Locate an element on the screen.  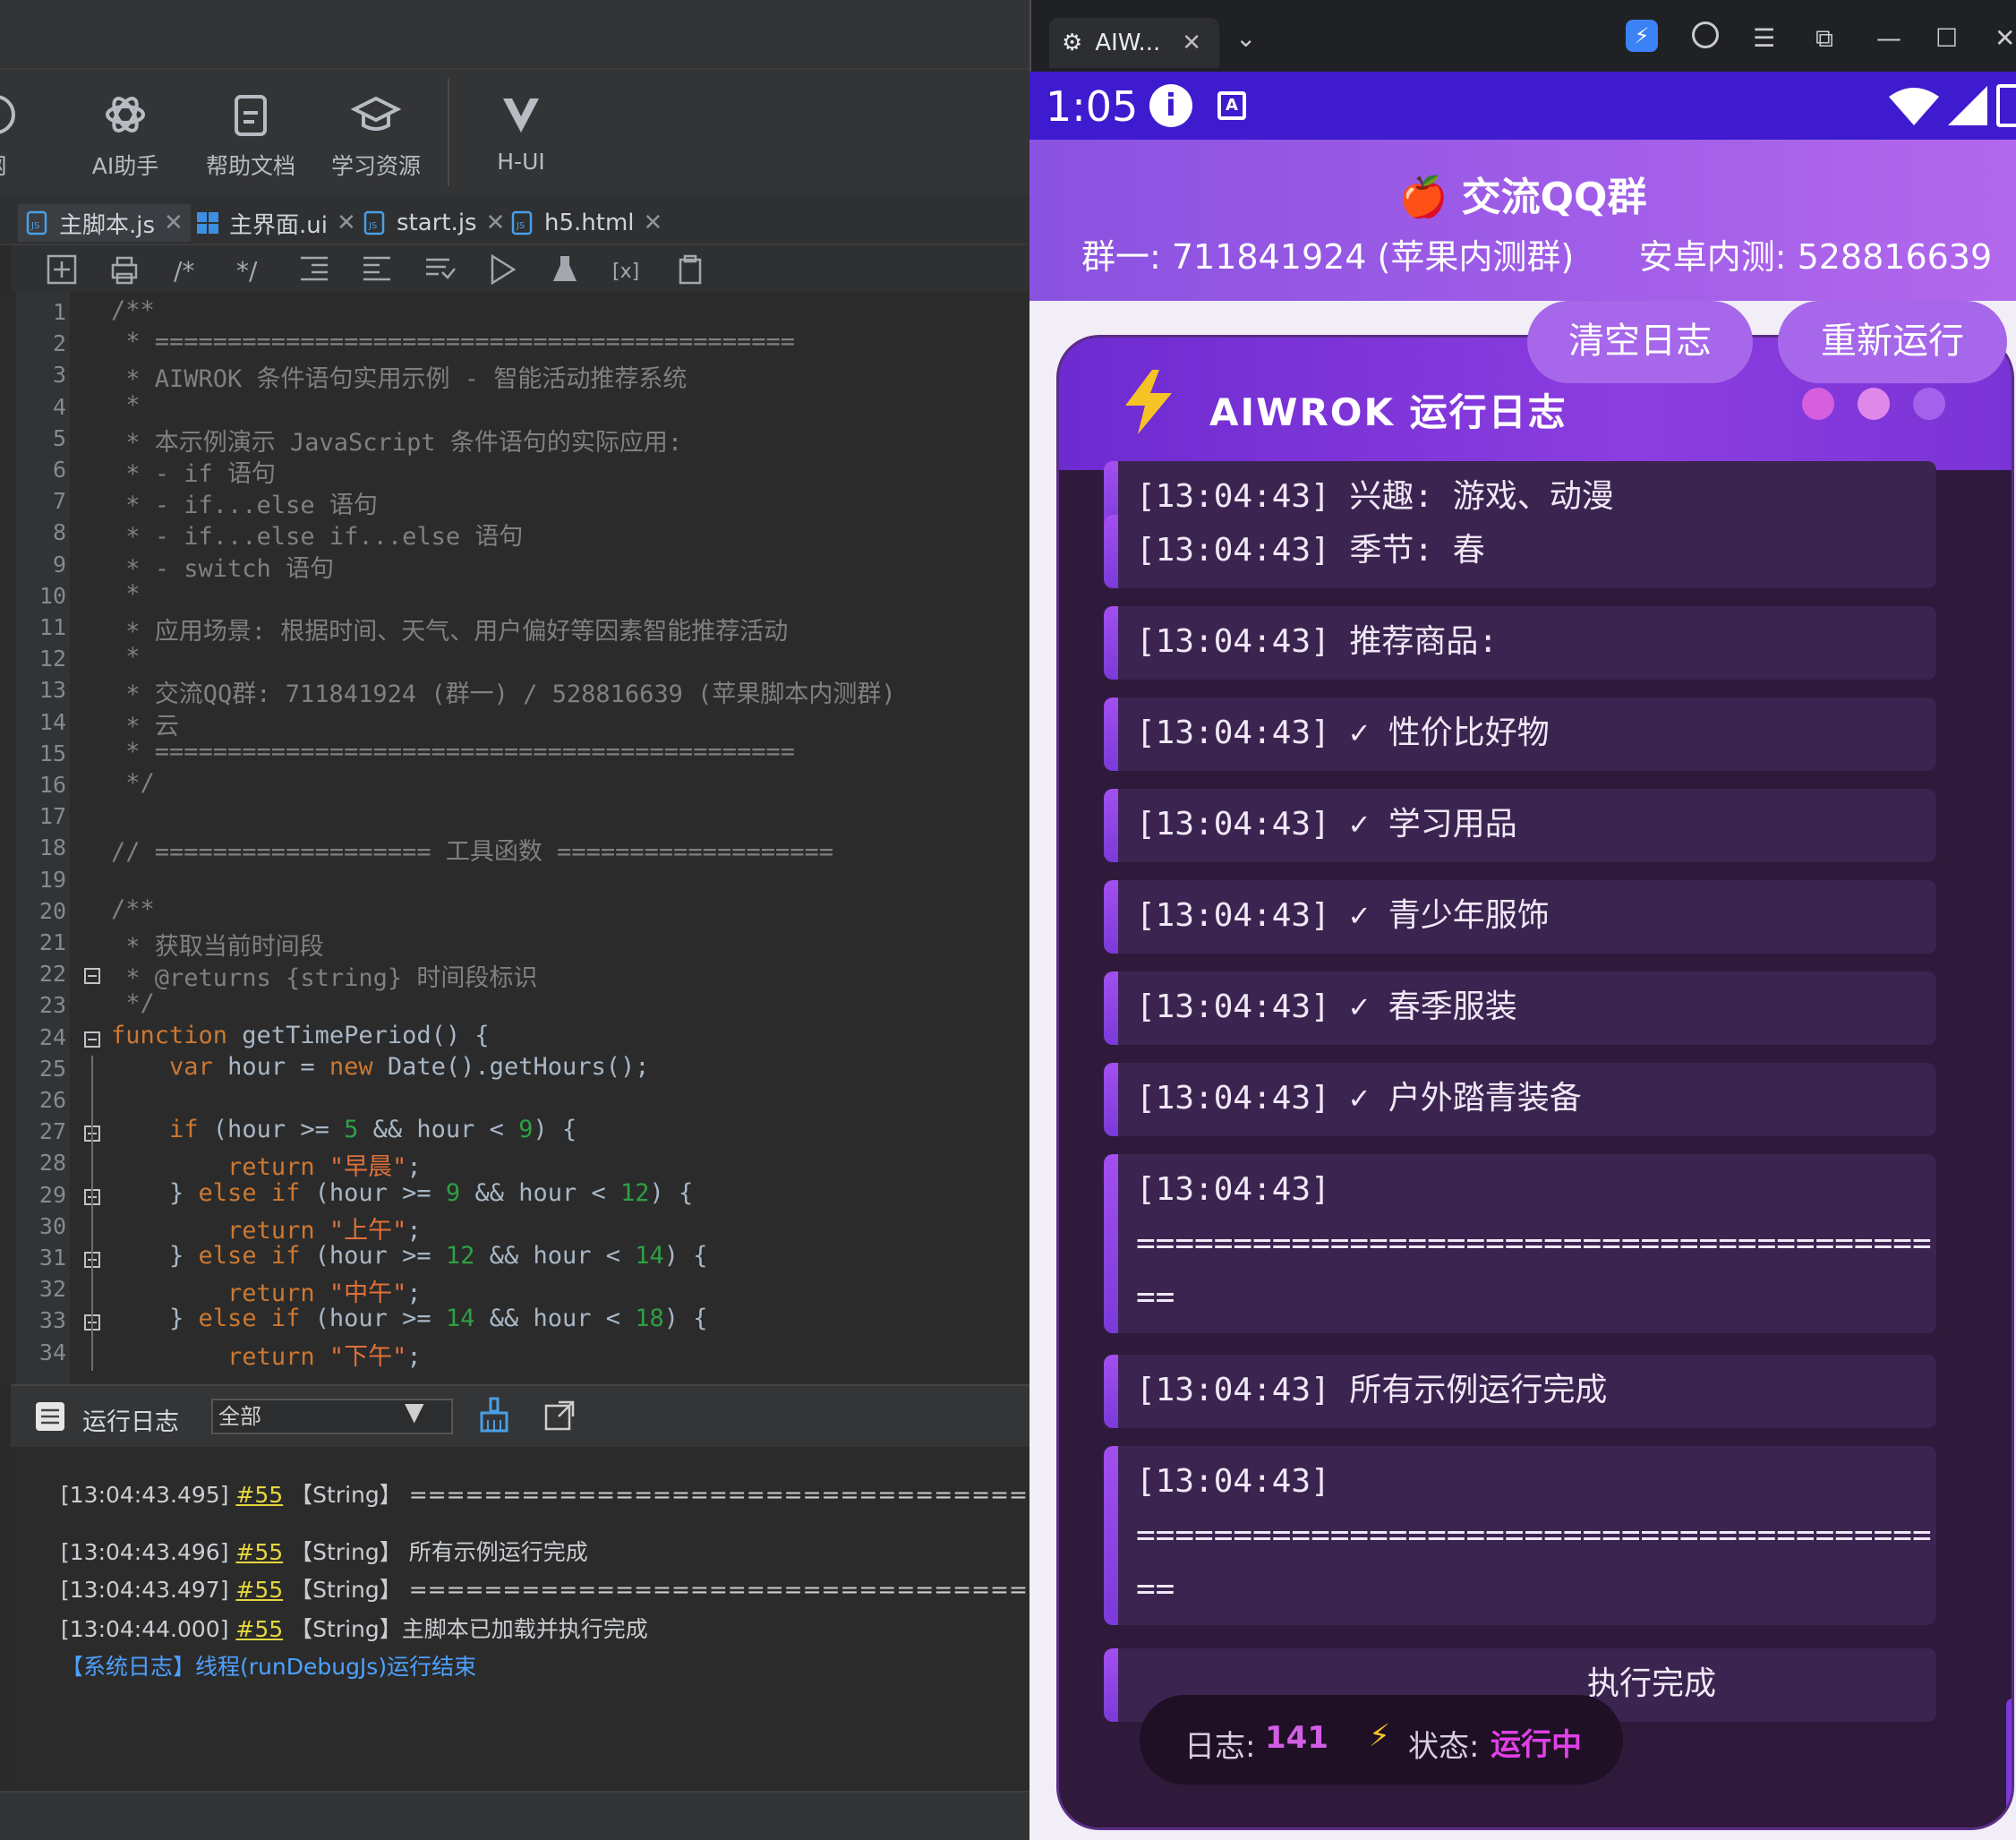
clear-log-button: 清空日志 is located at coordinates (1640, 342).